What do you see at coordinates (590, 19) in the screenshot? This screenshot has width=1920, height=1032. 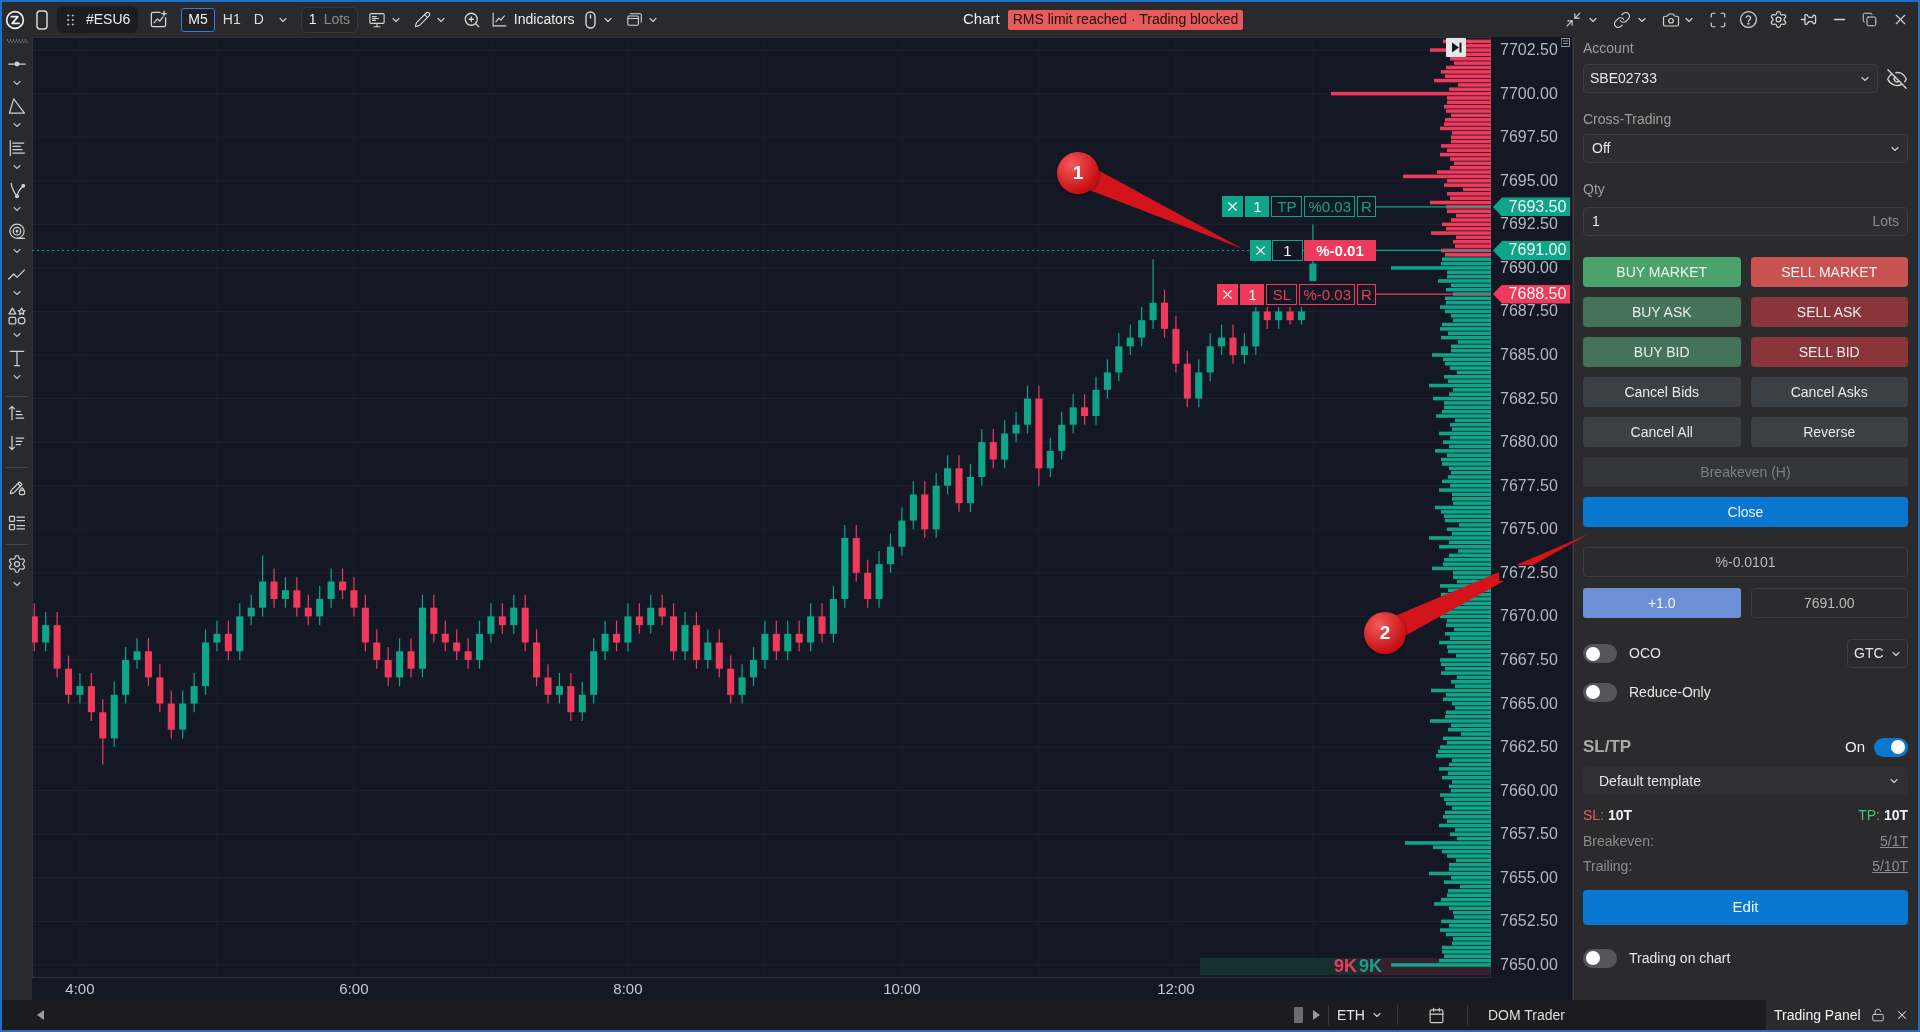 I see `mouse-icon` at bounding box center [590, 19].